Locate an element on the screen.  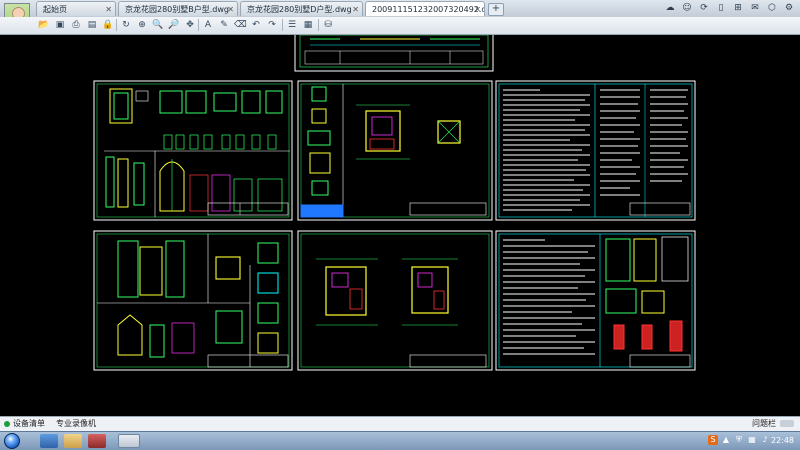
mail-icon: ✉ is located at coordinates (755, 8).